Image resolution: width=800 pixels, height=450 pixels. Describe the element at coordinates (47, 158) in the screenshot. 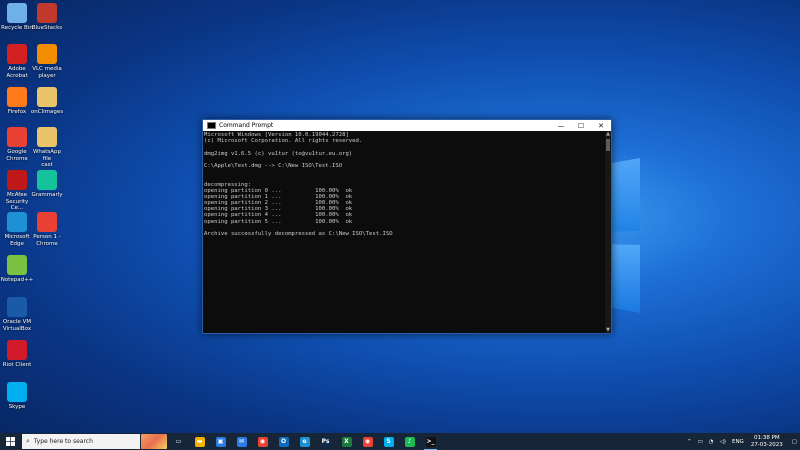

I see `desktop-icon-label: WhatsApp file cast` at that location.